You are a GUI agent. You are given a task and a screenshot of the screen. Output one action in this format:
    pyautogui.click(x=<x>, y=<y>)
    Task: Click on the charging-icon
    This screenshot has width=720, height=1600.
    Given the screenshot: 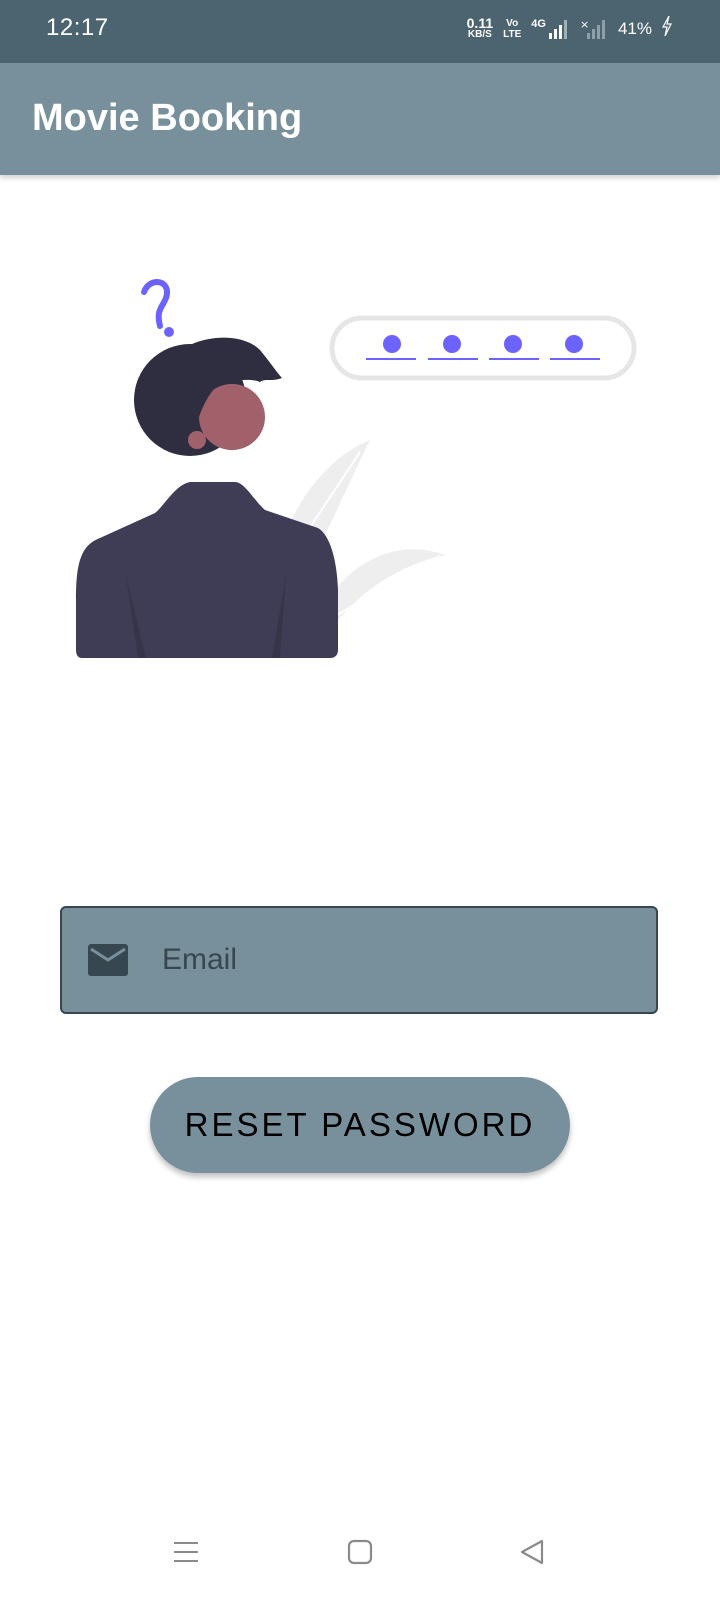 What is the action you would take?
    pyautogui.click(x=666, y=28)
    